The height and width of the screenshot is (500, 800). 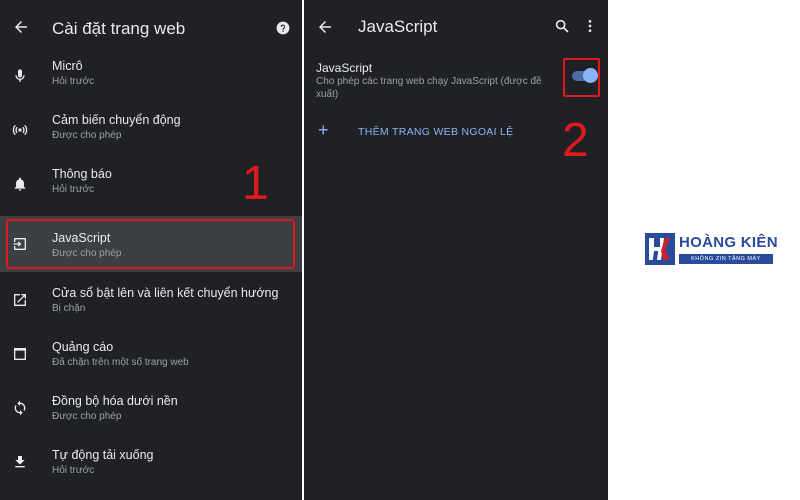 I want to click on item-title: Cảm biến chuyển động, so click(x=116, y=120).